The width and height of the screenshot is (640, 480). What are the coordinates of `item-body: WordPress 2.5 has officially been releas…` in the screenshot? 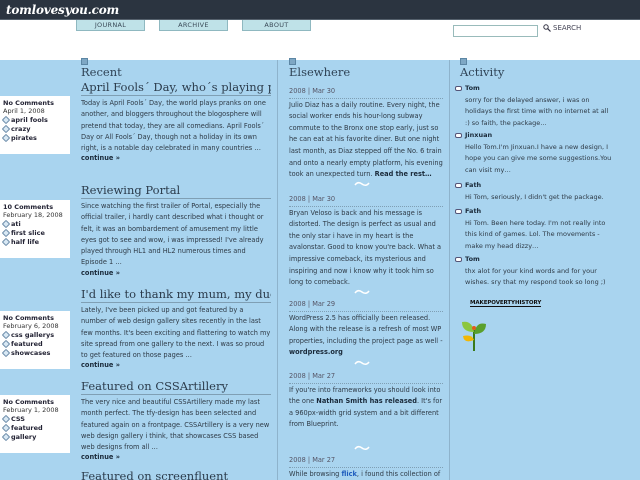 It's located at (366, 329).